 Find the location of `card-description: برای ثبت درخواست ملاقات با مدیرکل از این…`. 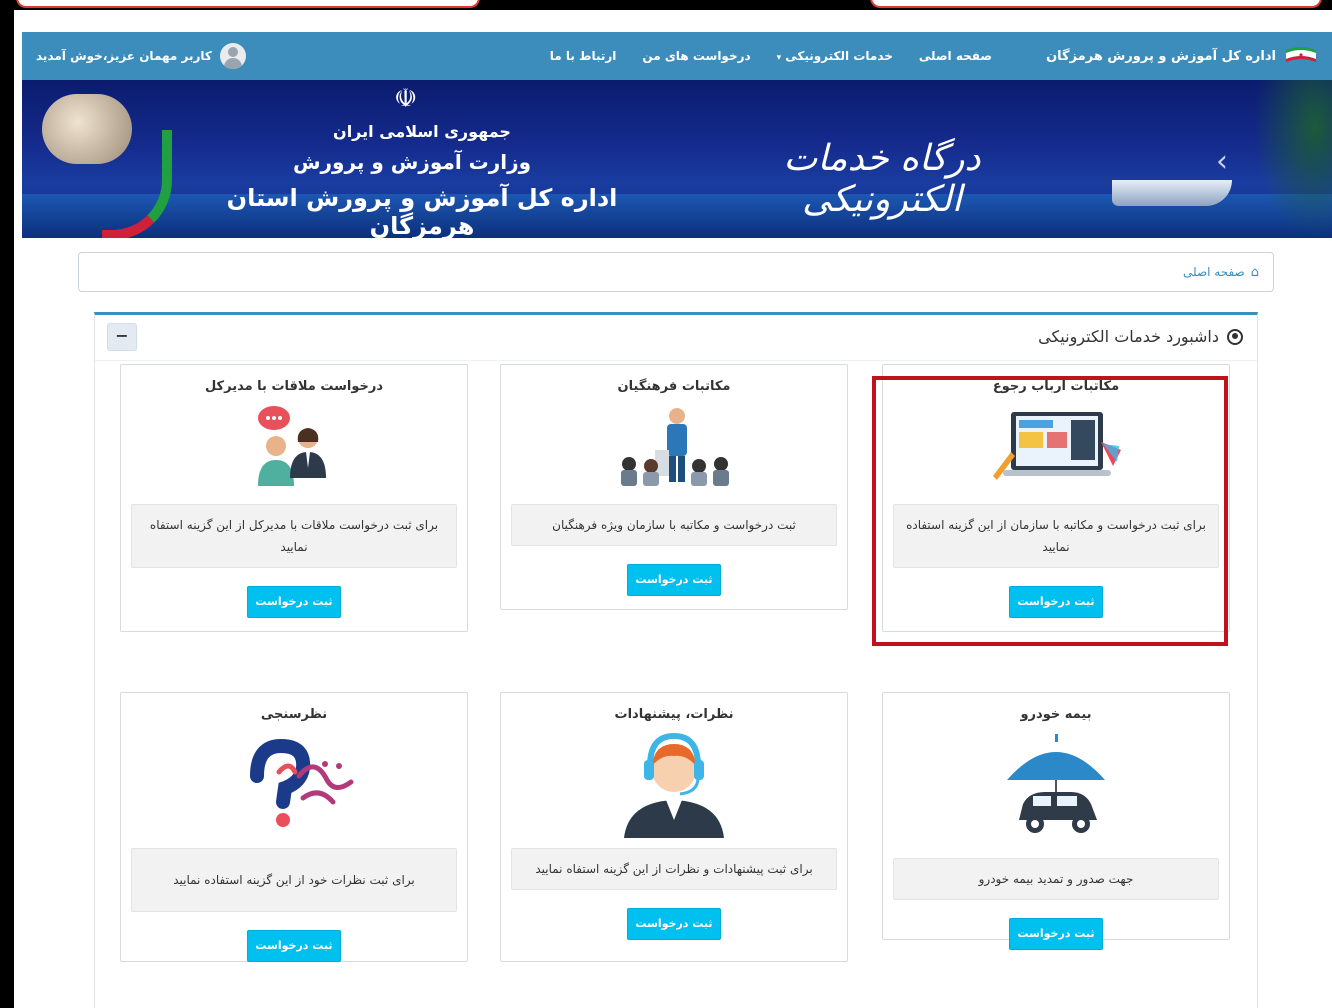

card-description: برای ثبت درخواست ملاقات با مدیرکل از این… is located at coordinates (294, 536).